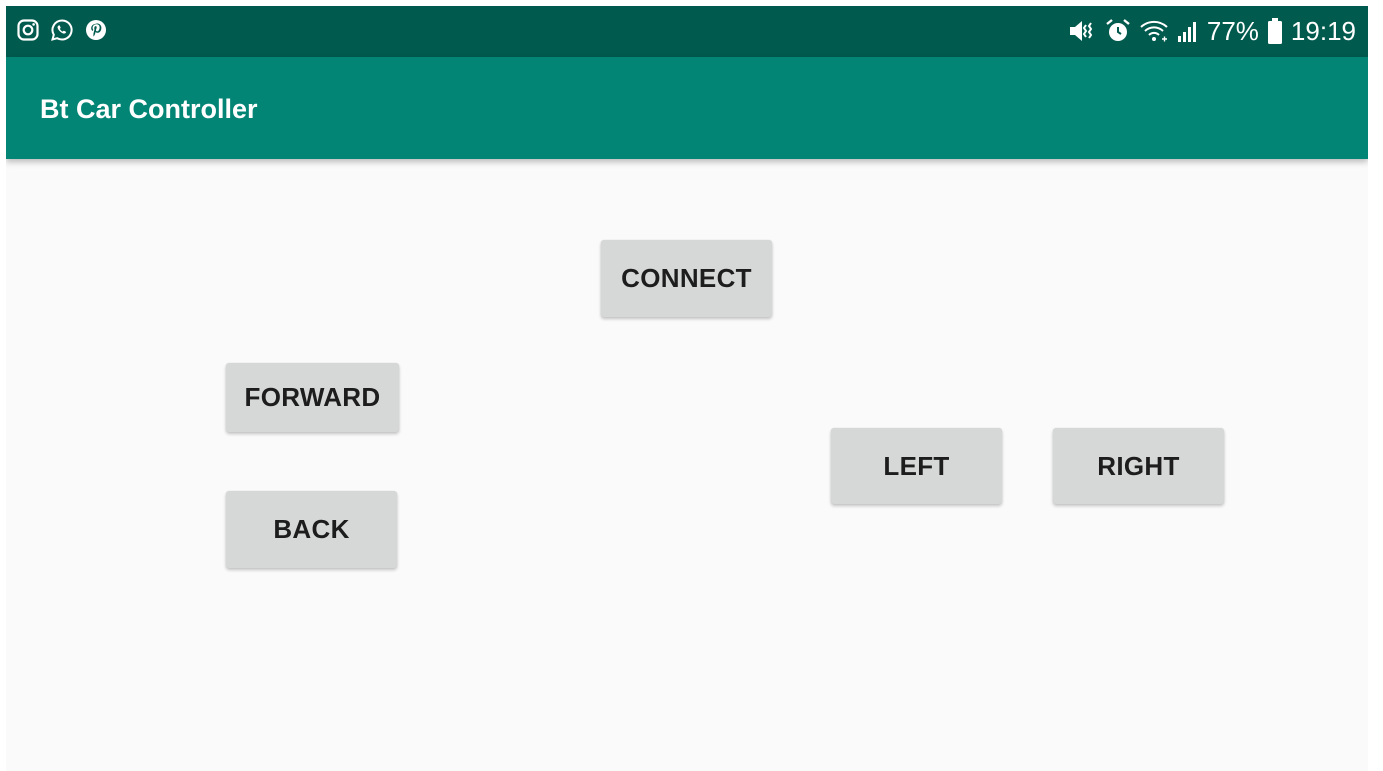 This screenshot has width=1383, height=771. I want to click on status-bar: 77% 19:19, so click(687, 31).